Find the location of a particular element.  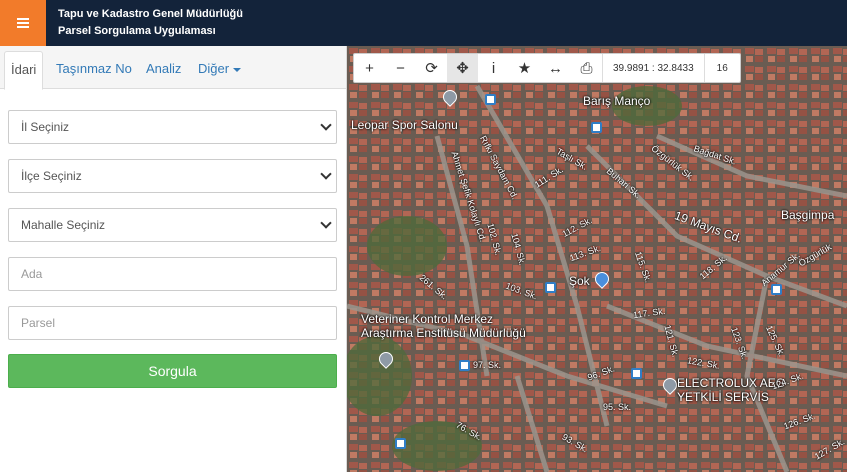

refresh-icon: ⟳ is located at coordinates (431, 68).